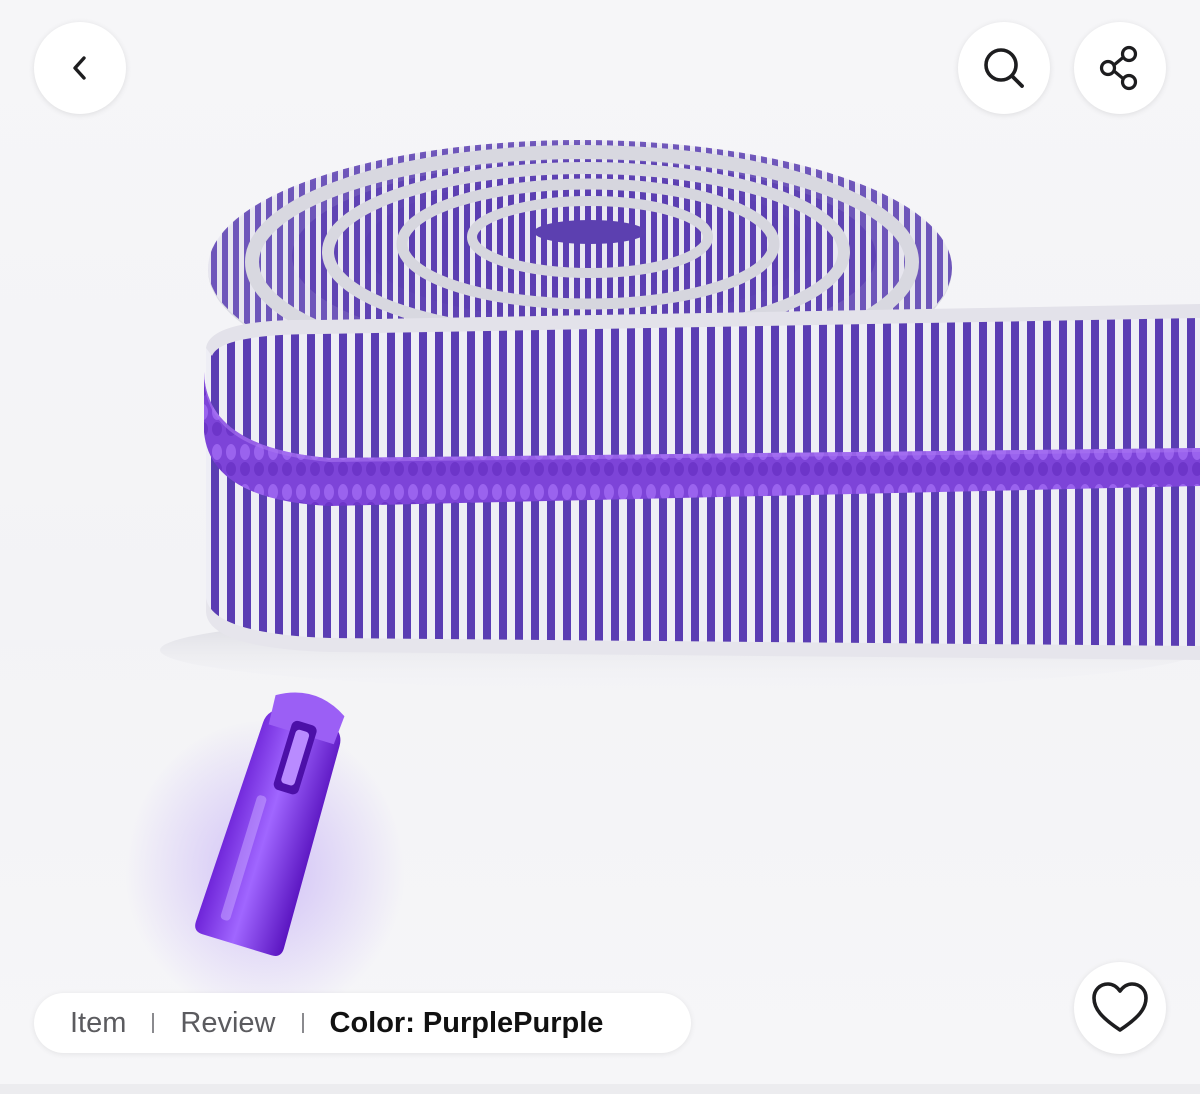 Image resolution: width=1200 pixels, height=1094 pixels. I want to click on search-button, so click(1004, 68).